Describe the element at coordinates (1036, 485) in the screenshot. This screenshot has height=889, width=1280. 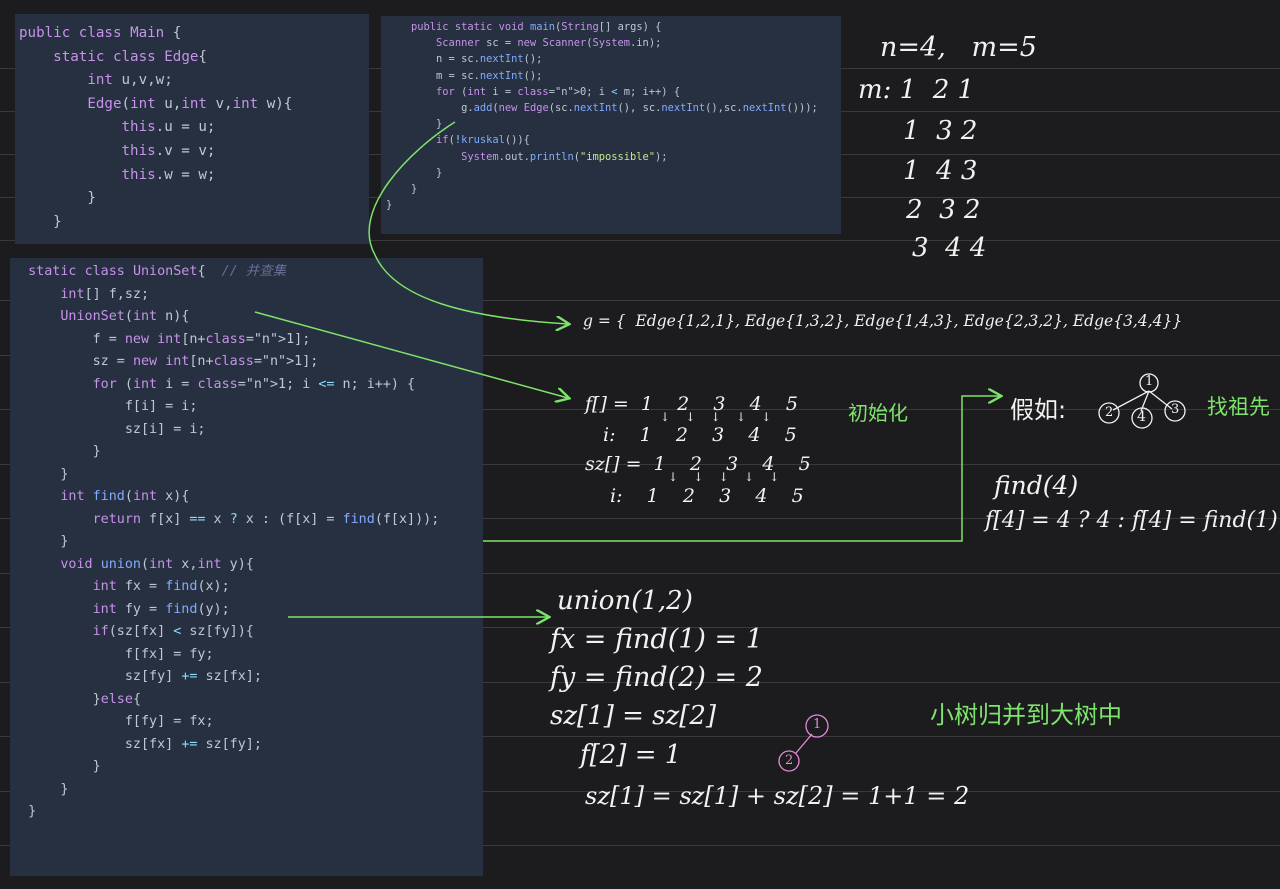
I see `note-find4: find(4)` at that location.